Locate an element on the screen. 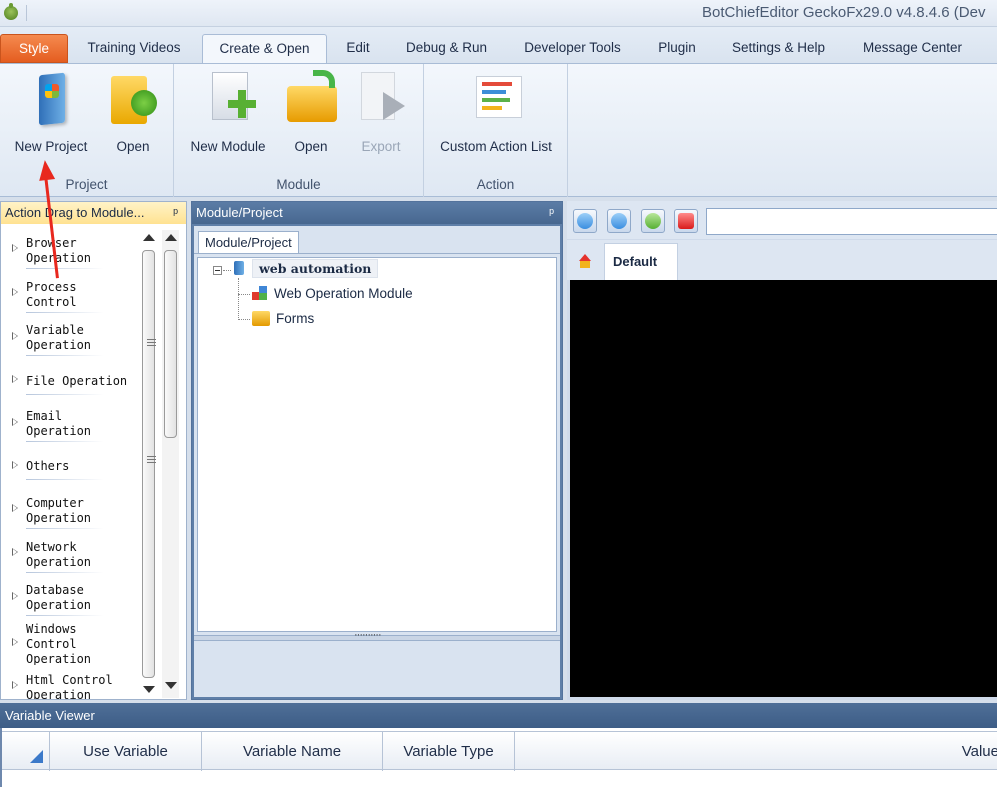  forward-button is located at coordinates (619, 221).